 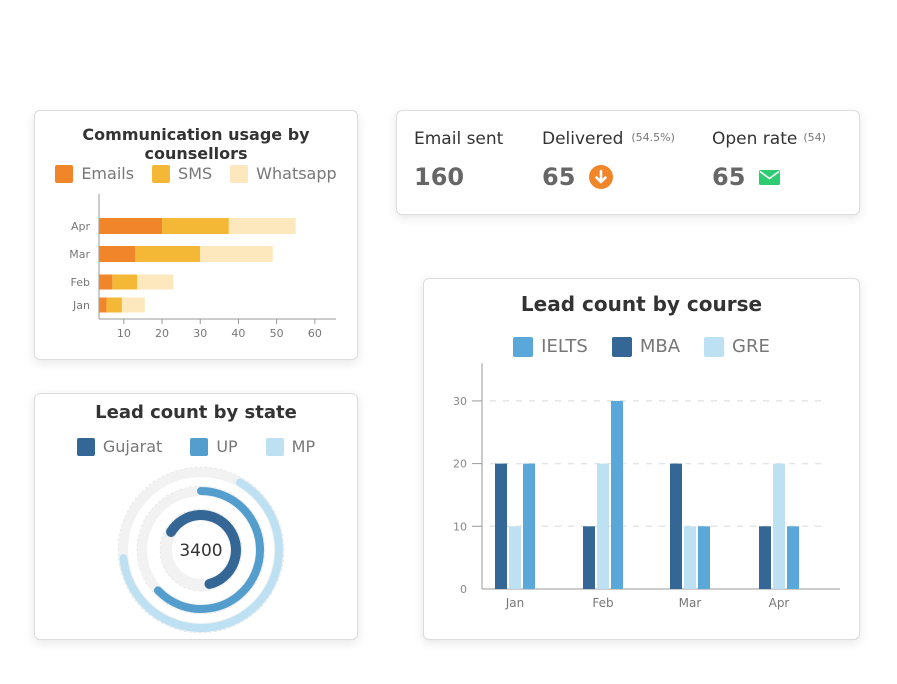 I want to click on kpi-email-sent: Email sent 160, so click(x=458, y=160).